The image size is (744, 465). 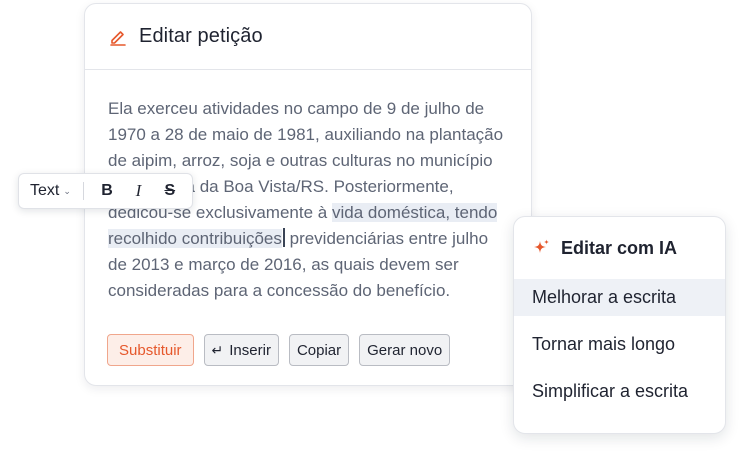 I want to click on regenerate-button: Gerar novo, so click(x=405, y=350).